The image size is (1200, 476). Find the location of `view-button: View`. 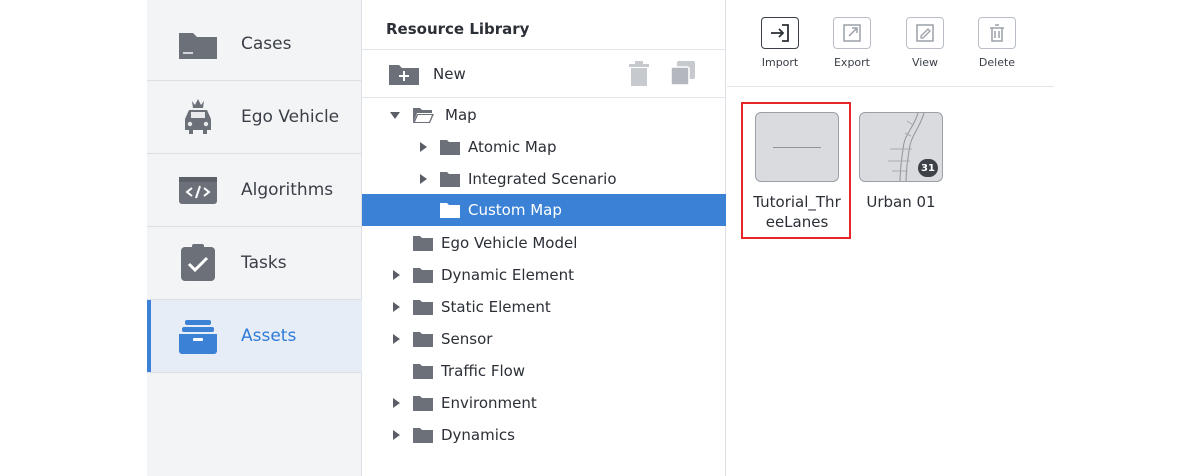

view-button: View is located at coordinates (925, 43).